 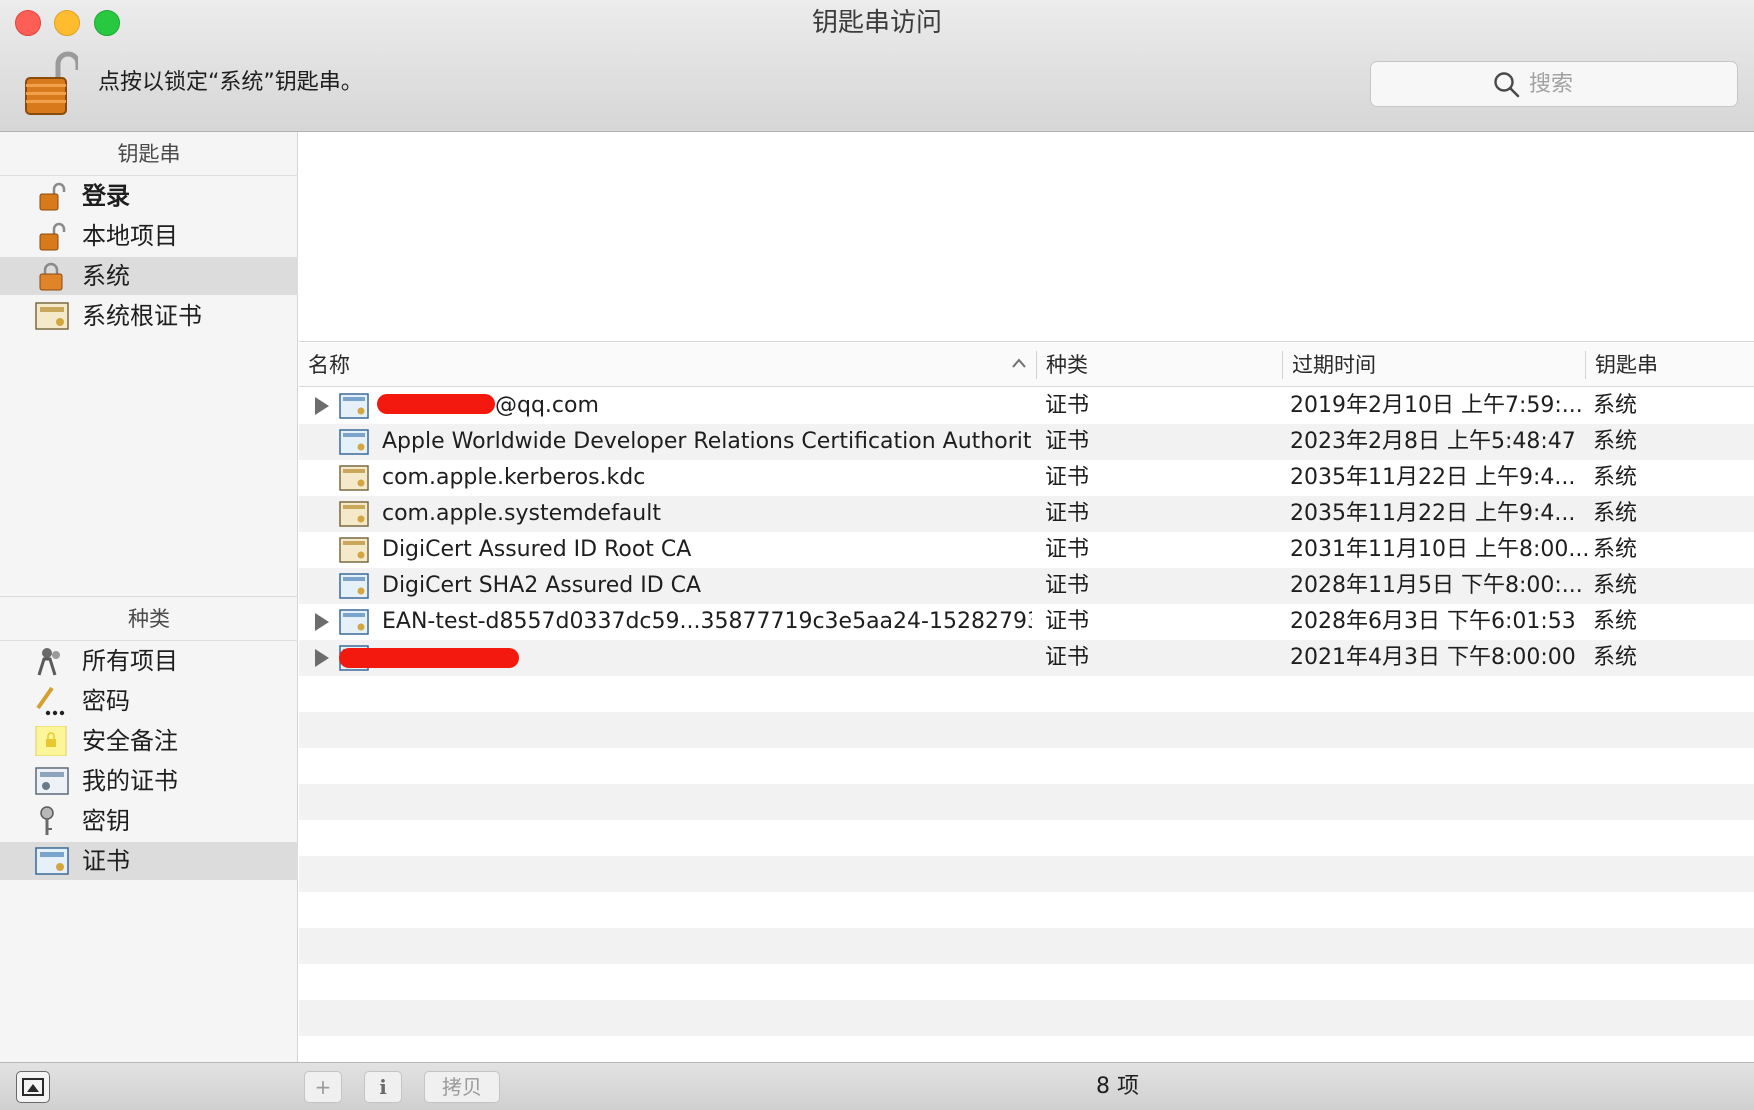 What do you see at coordinates (1019, 363) in the screenshot?
I see `sort-ascending-icon` at bounding box center [1019, 363].